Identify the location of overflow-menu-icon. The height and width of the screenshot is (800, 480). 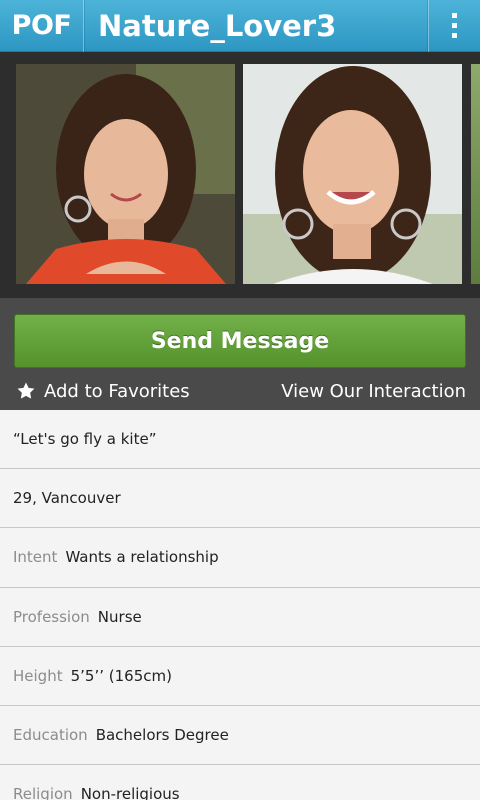
(454, 25).